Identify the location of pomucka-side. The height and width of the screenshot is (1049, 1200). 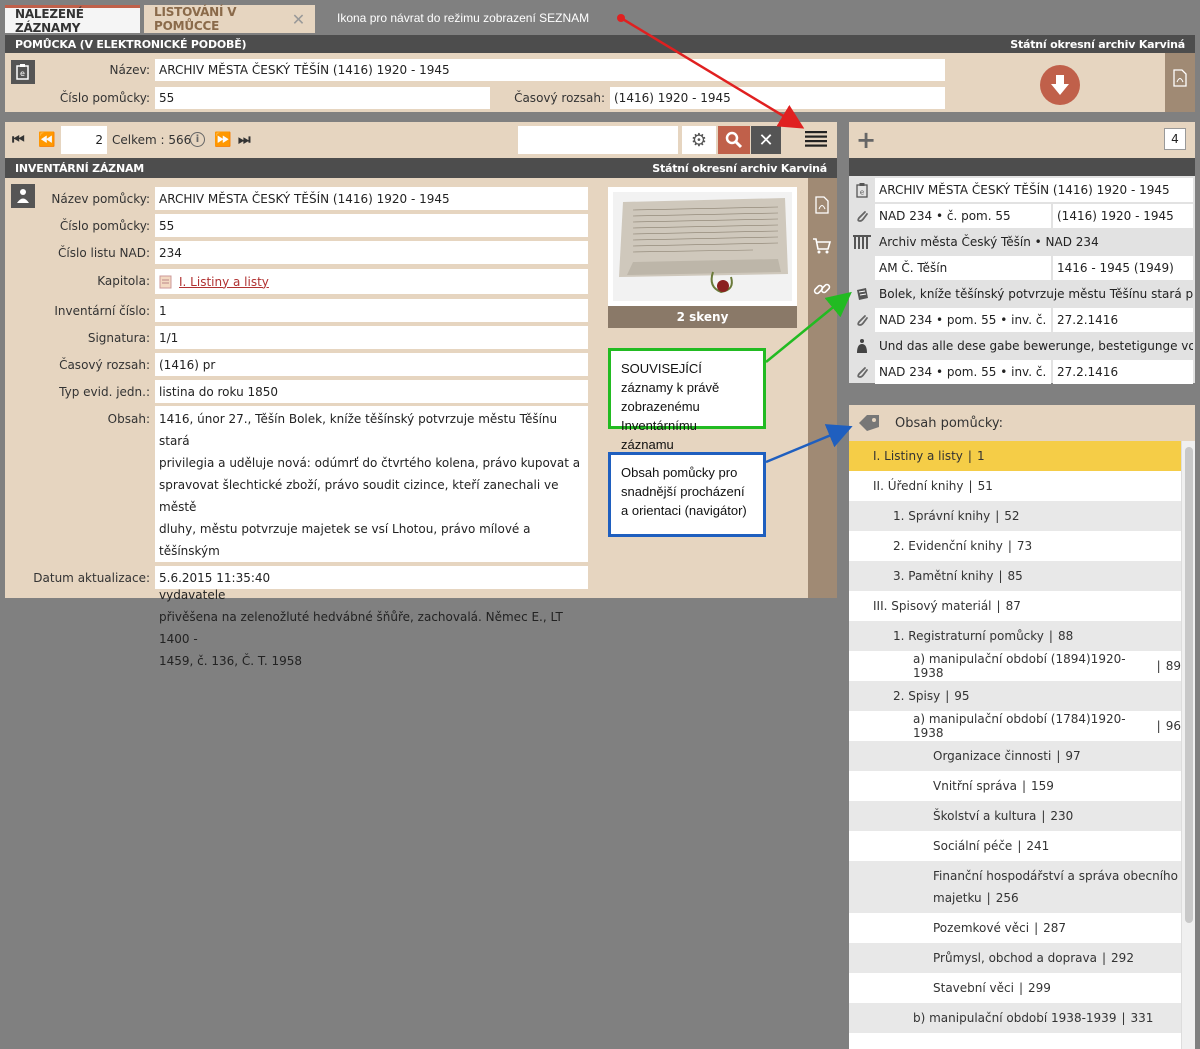
(1180, 82).